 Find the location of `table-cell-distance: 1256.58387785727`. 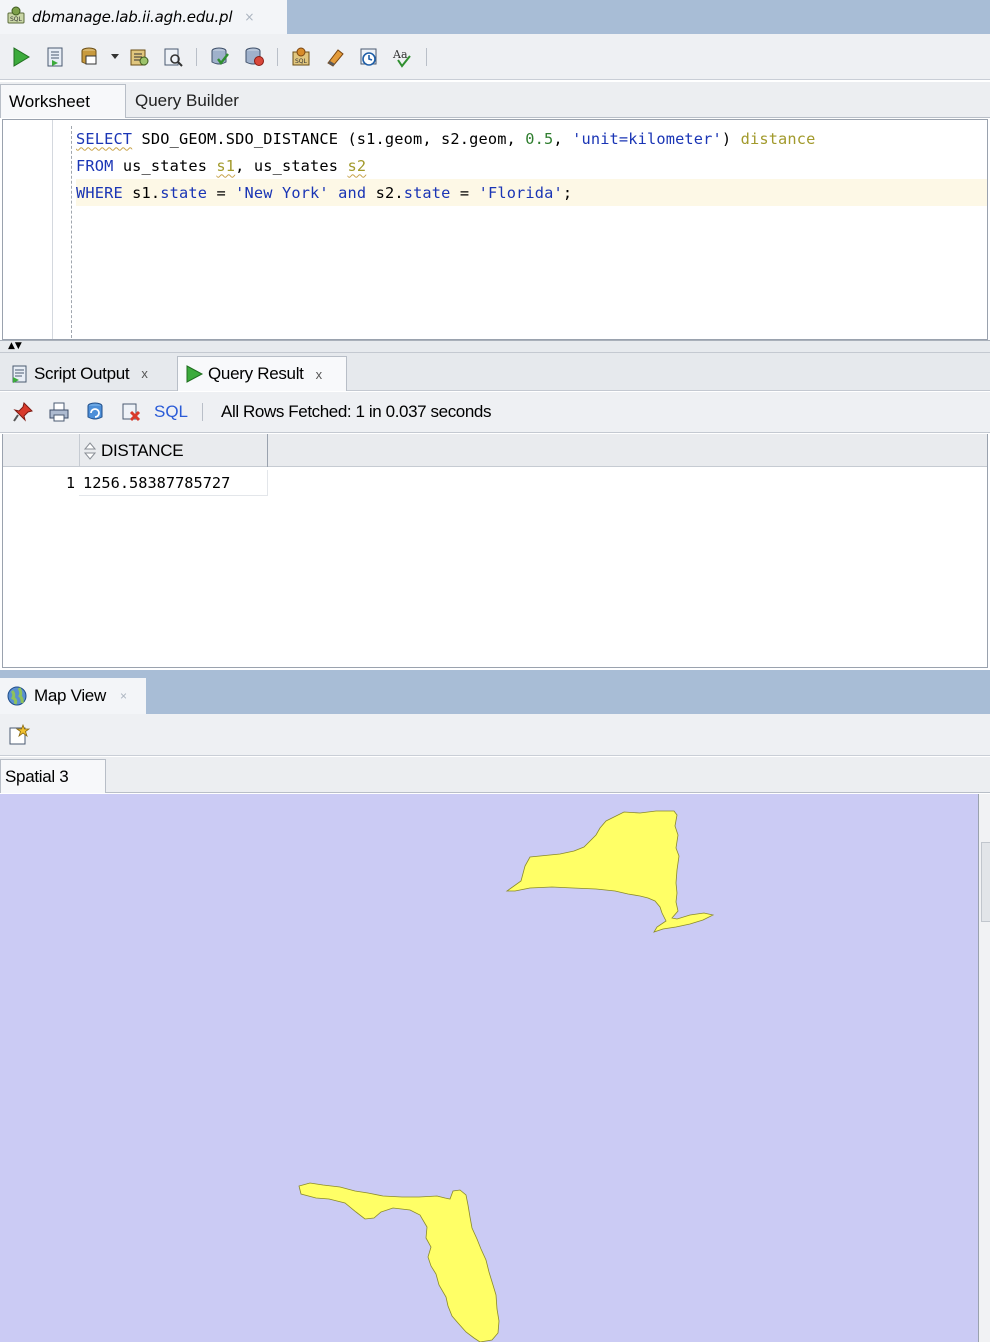

table-cell-distance: 1256.58387785727 is located at coordinates (173, 483).